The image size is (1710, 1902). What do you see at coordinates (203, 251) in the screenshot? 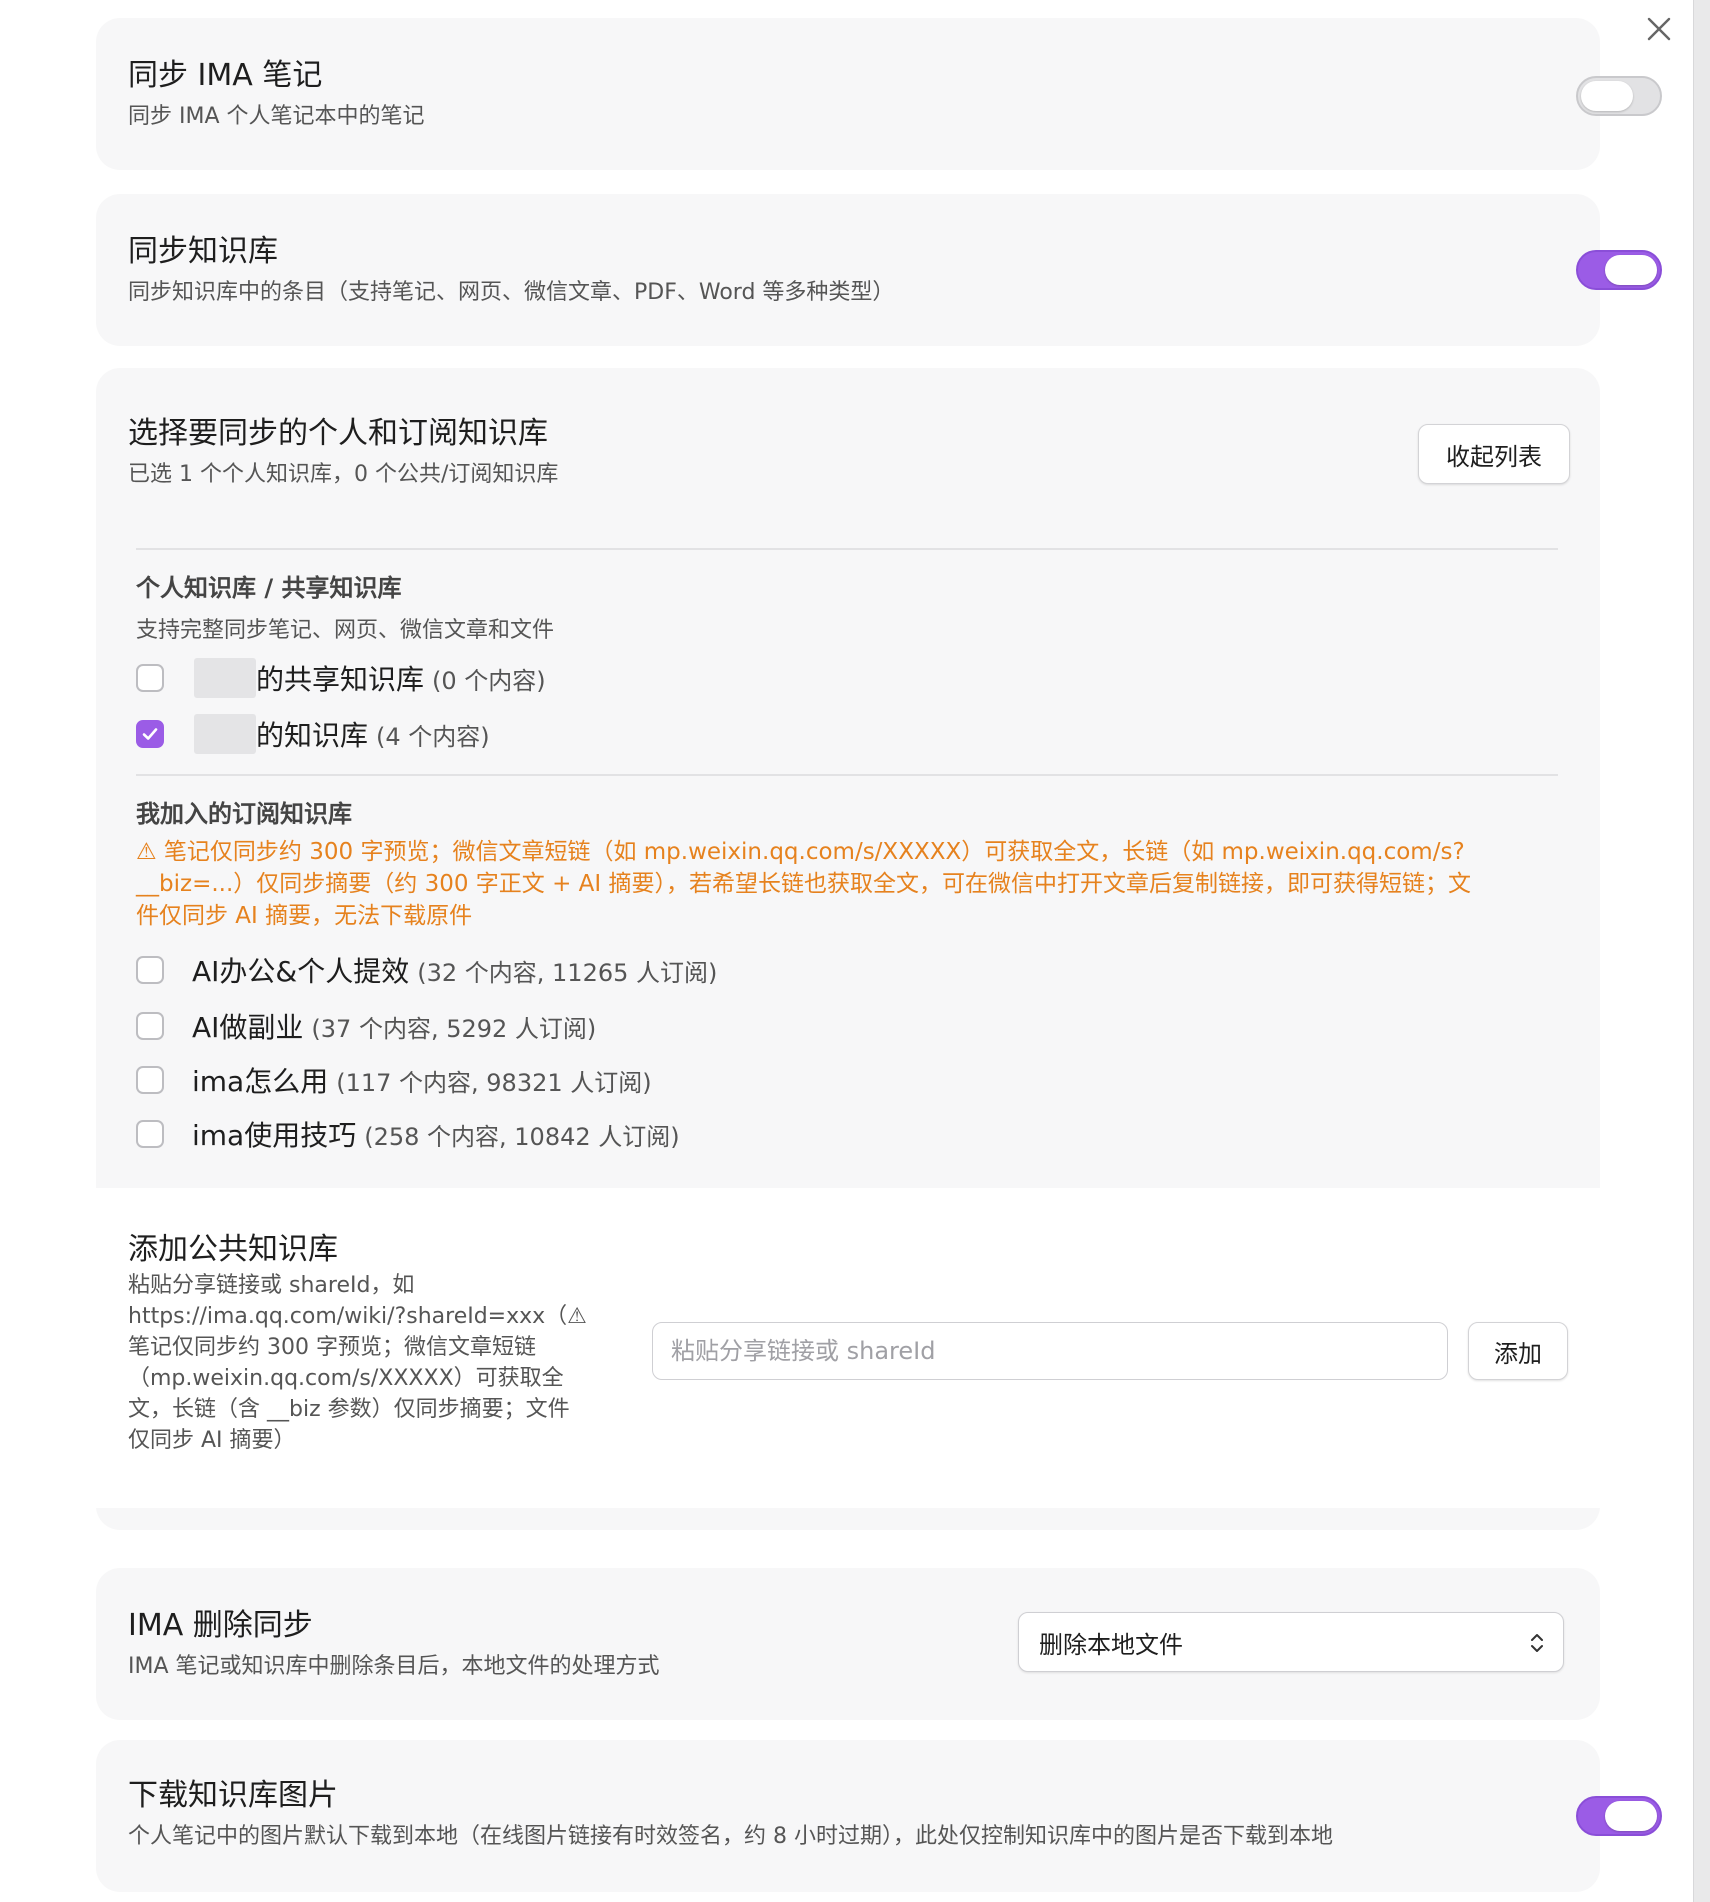
I see `sync-kb-title: 同步知识库` at bounding box center [203, 251].